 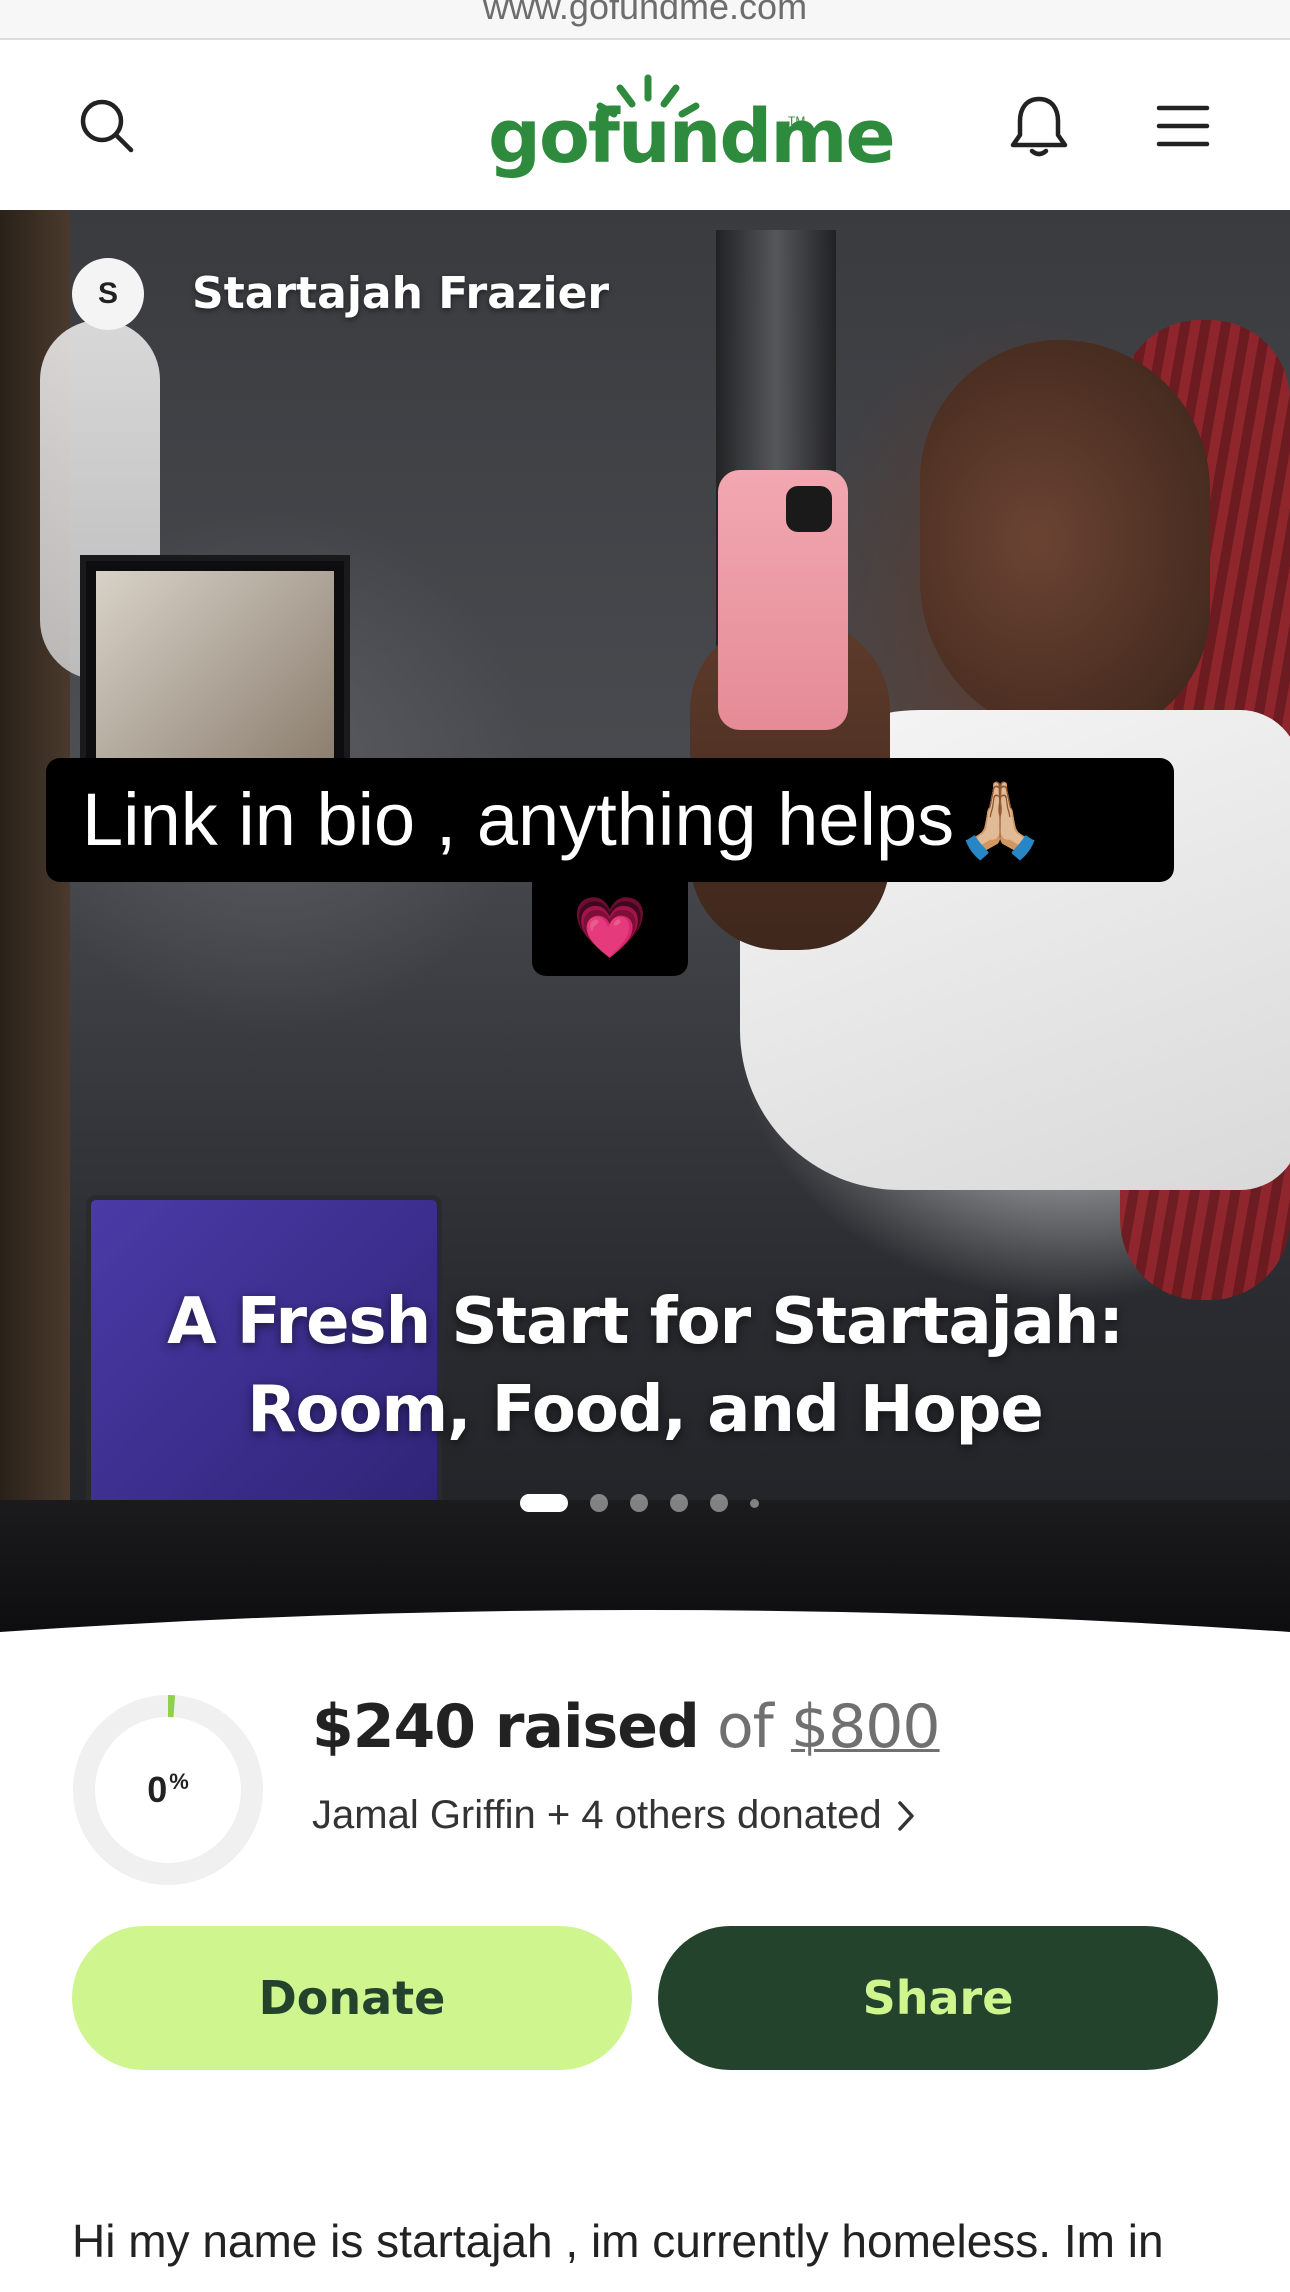 What do you see at coordinates (866, 1727) in the screenshot?
I see `goal-amount: $800` at bounding box center [866, 1727].